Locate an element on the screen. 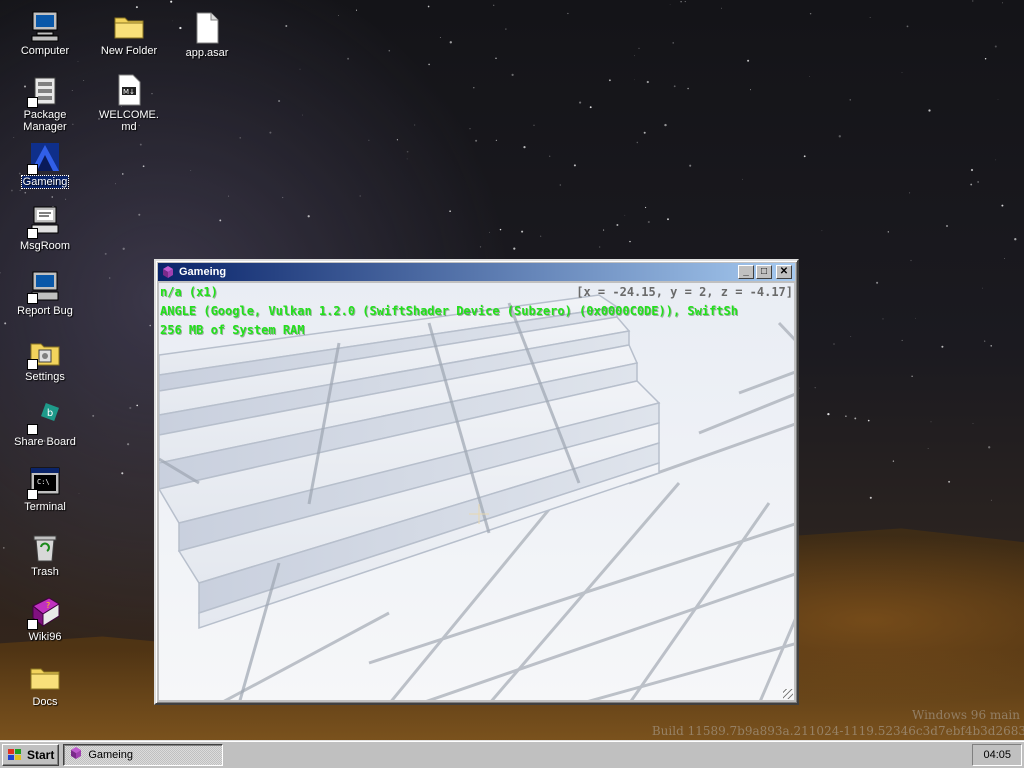 The height and width of the screenshot is (768, 1024). close-button: ✕ is located at coordinates (784, 272).